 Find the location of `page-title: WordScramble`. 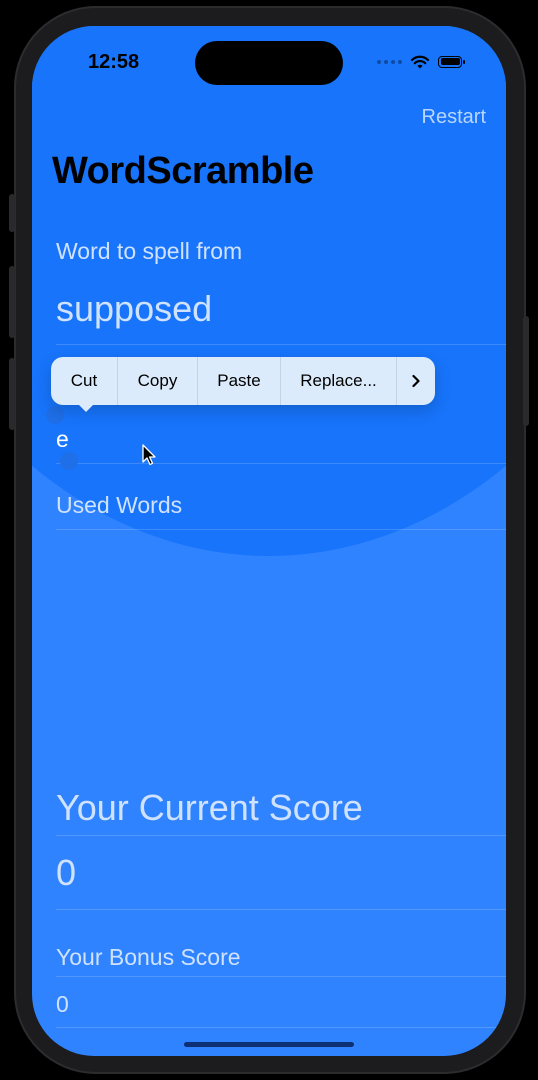

page-title: WordScramble is located at coordinates (183, 171).